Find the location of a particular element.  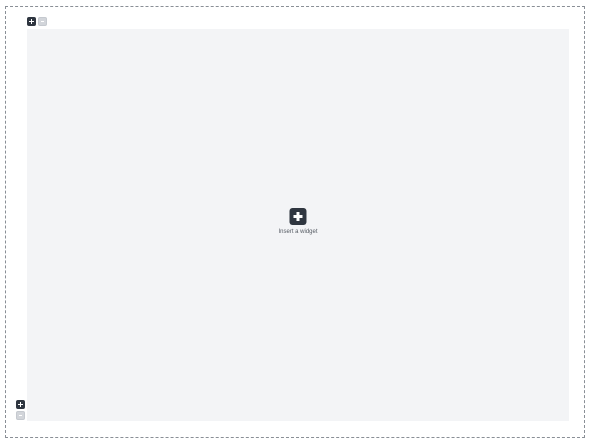

remove-row-icon is located at coordinates (20, 415).